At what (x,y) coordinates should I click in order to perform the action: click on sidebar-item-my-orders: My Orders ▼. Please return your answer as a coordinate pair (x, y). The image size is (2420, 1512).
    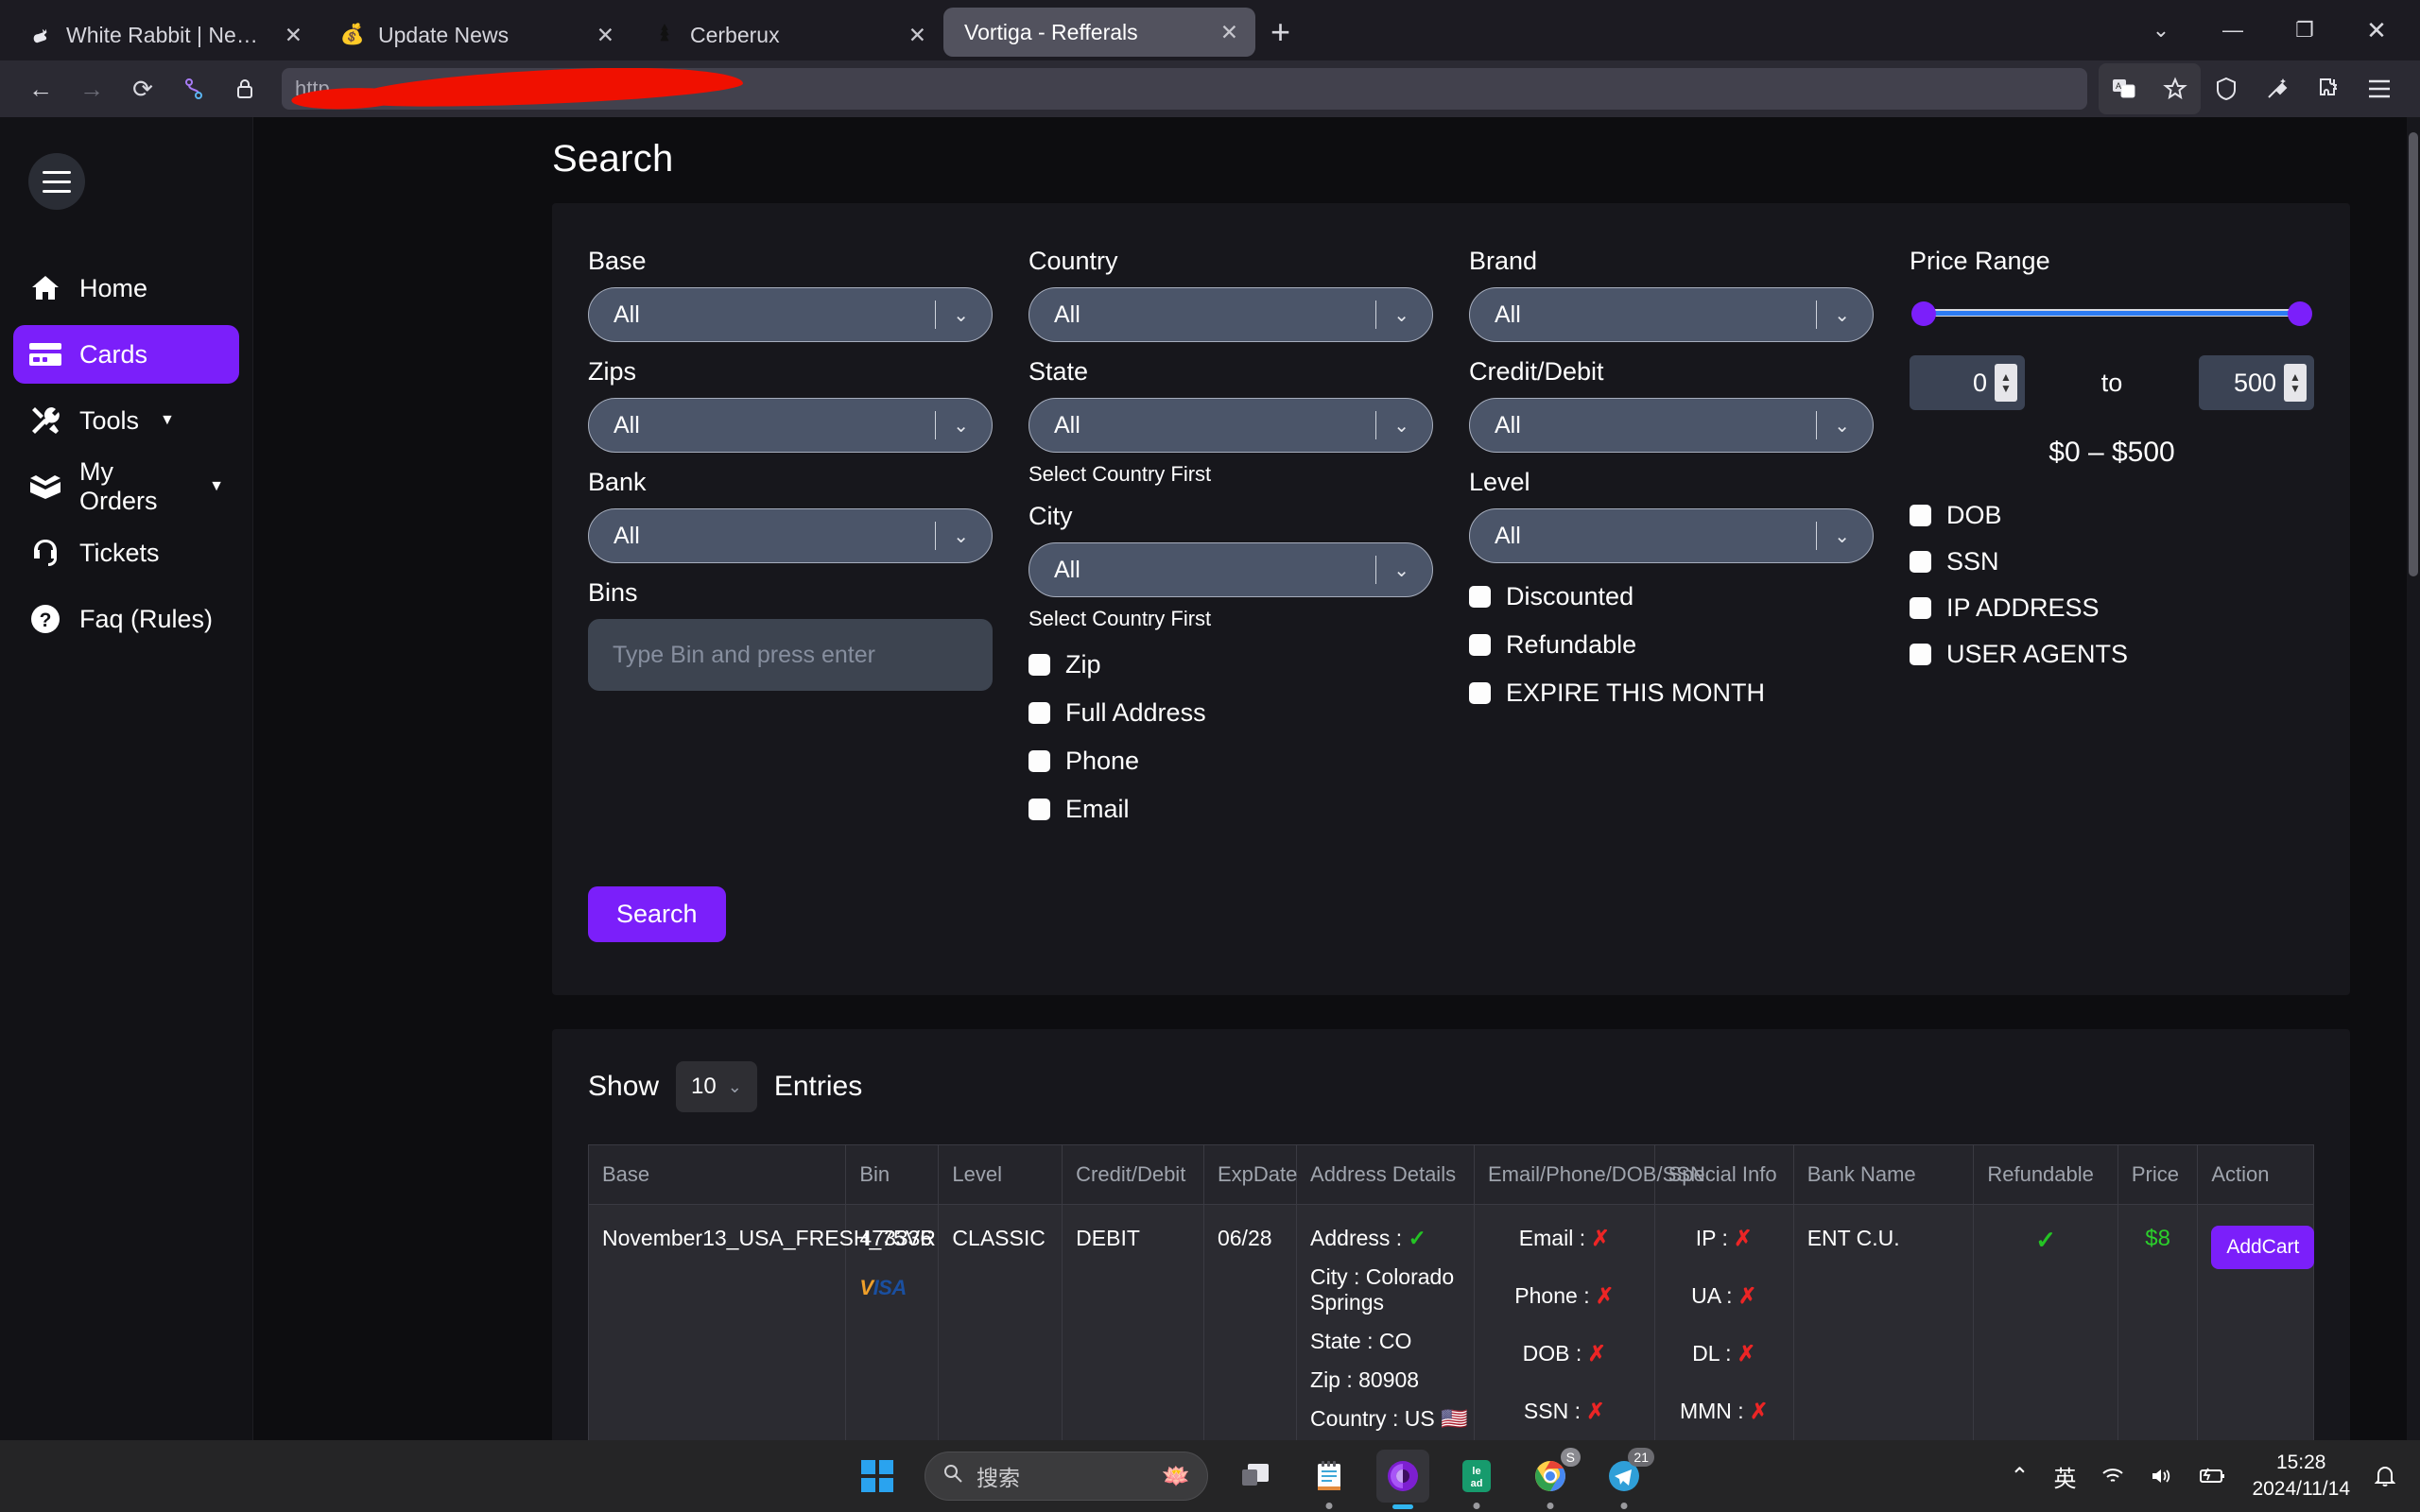
    Looking at the image, I should click on (126, 486).